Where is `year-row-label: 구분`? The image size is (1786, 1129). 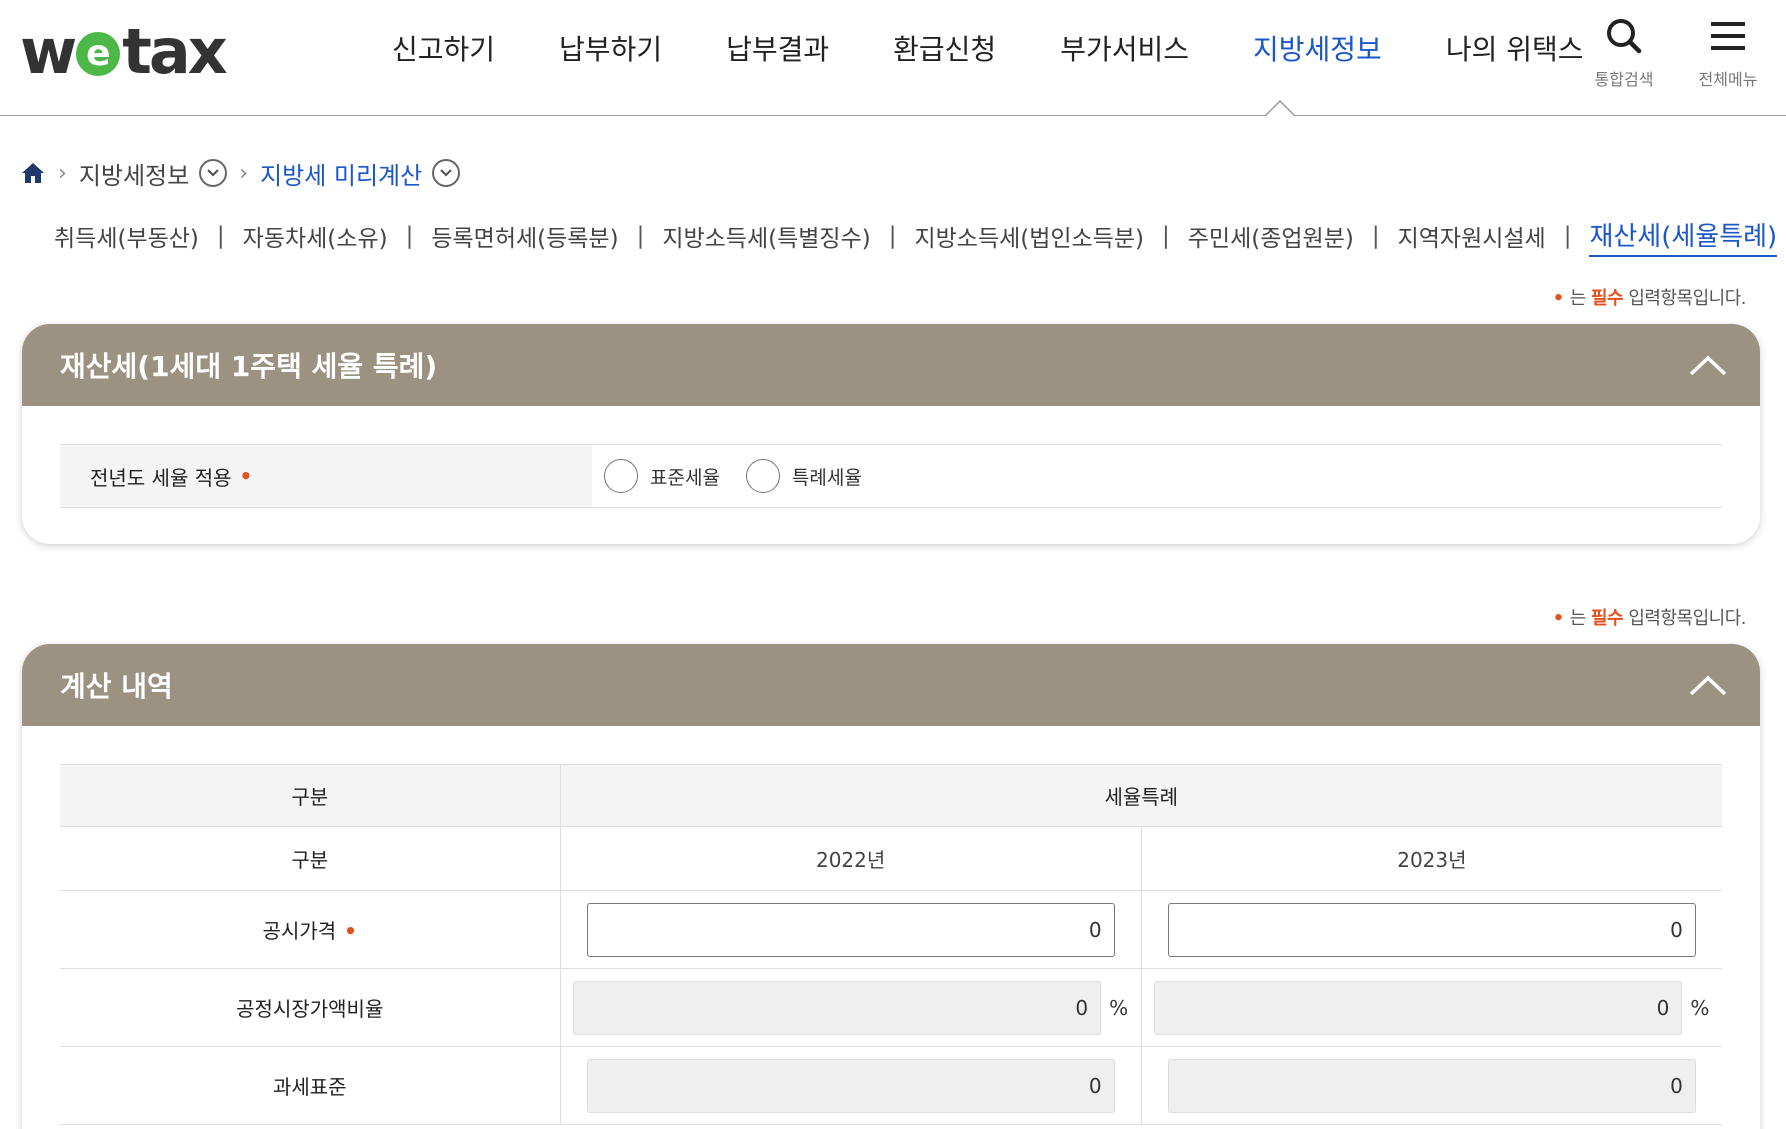 year-row-label: 구분 is located at coordinates (310, 858).